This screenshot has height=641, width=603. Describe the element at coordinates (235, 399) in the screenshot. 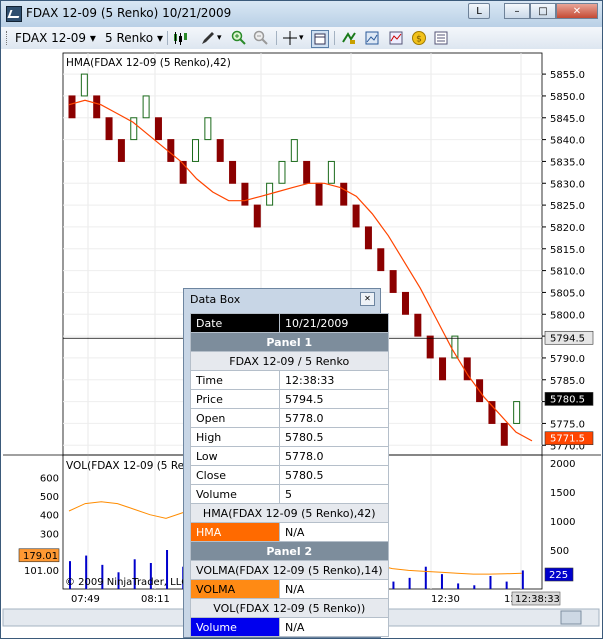

I see `row-label: Price` at that location.